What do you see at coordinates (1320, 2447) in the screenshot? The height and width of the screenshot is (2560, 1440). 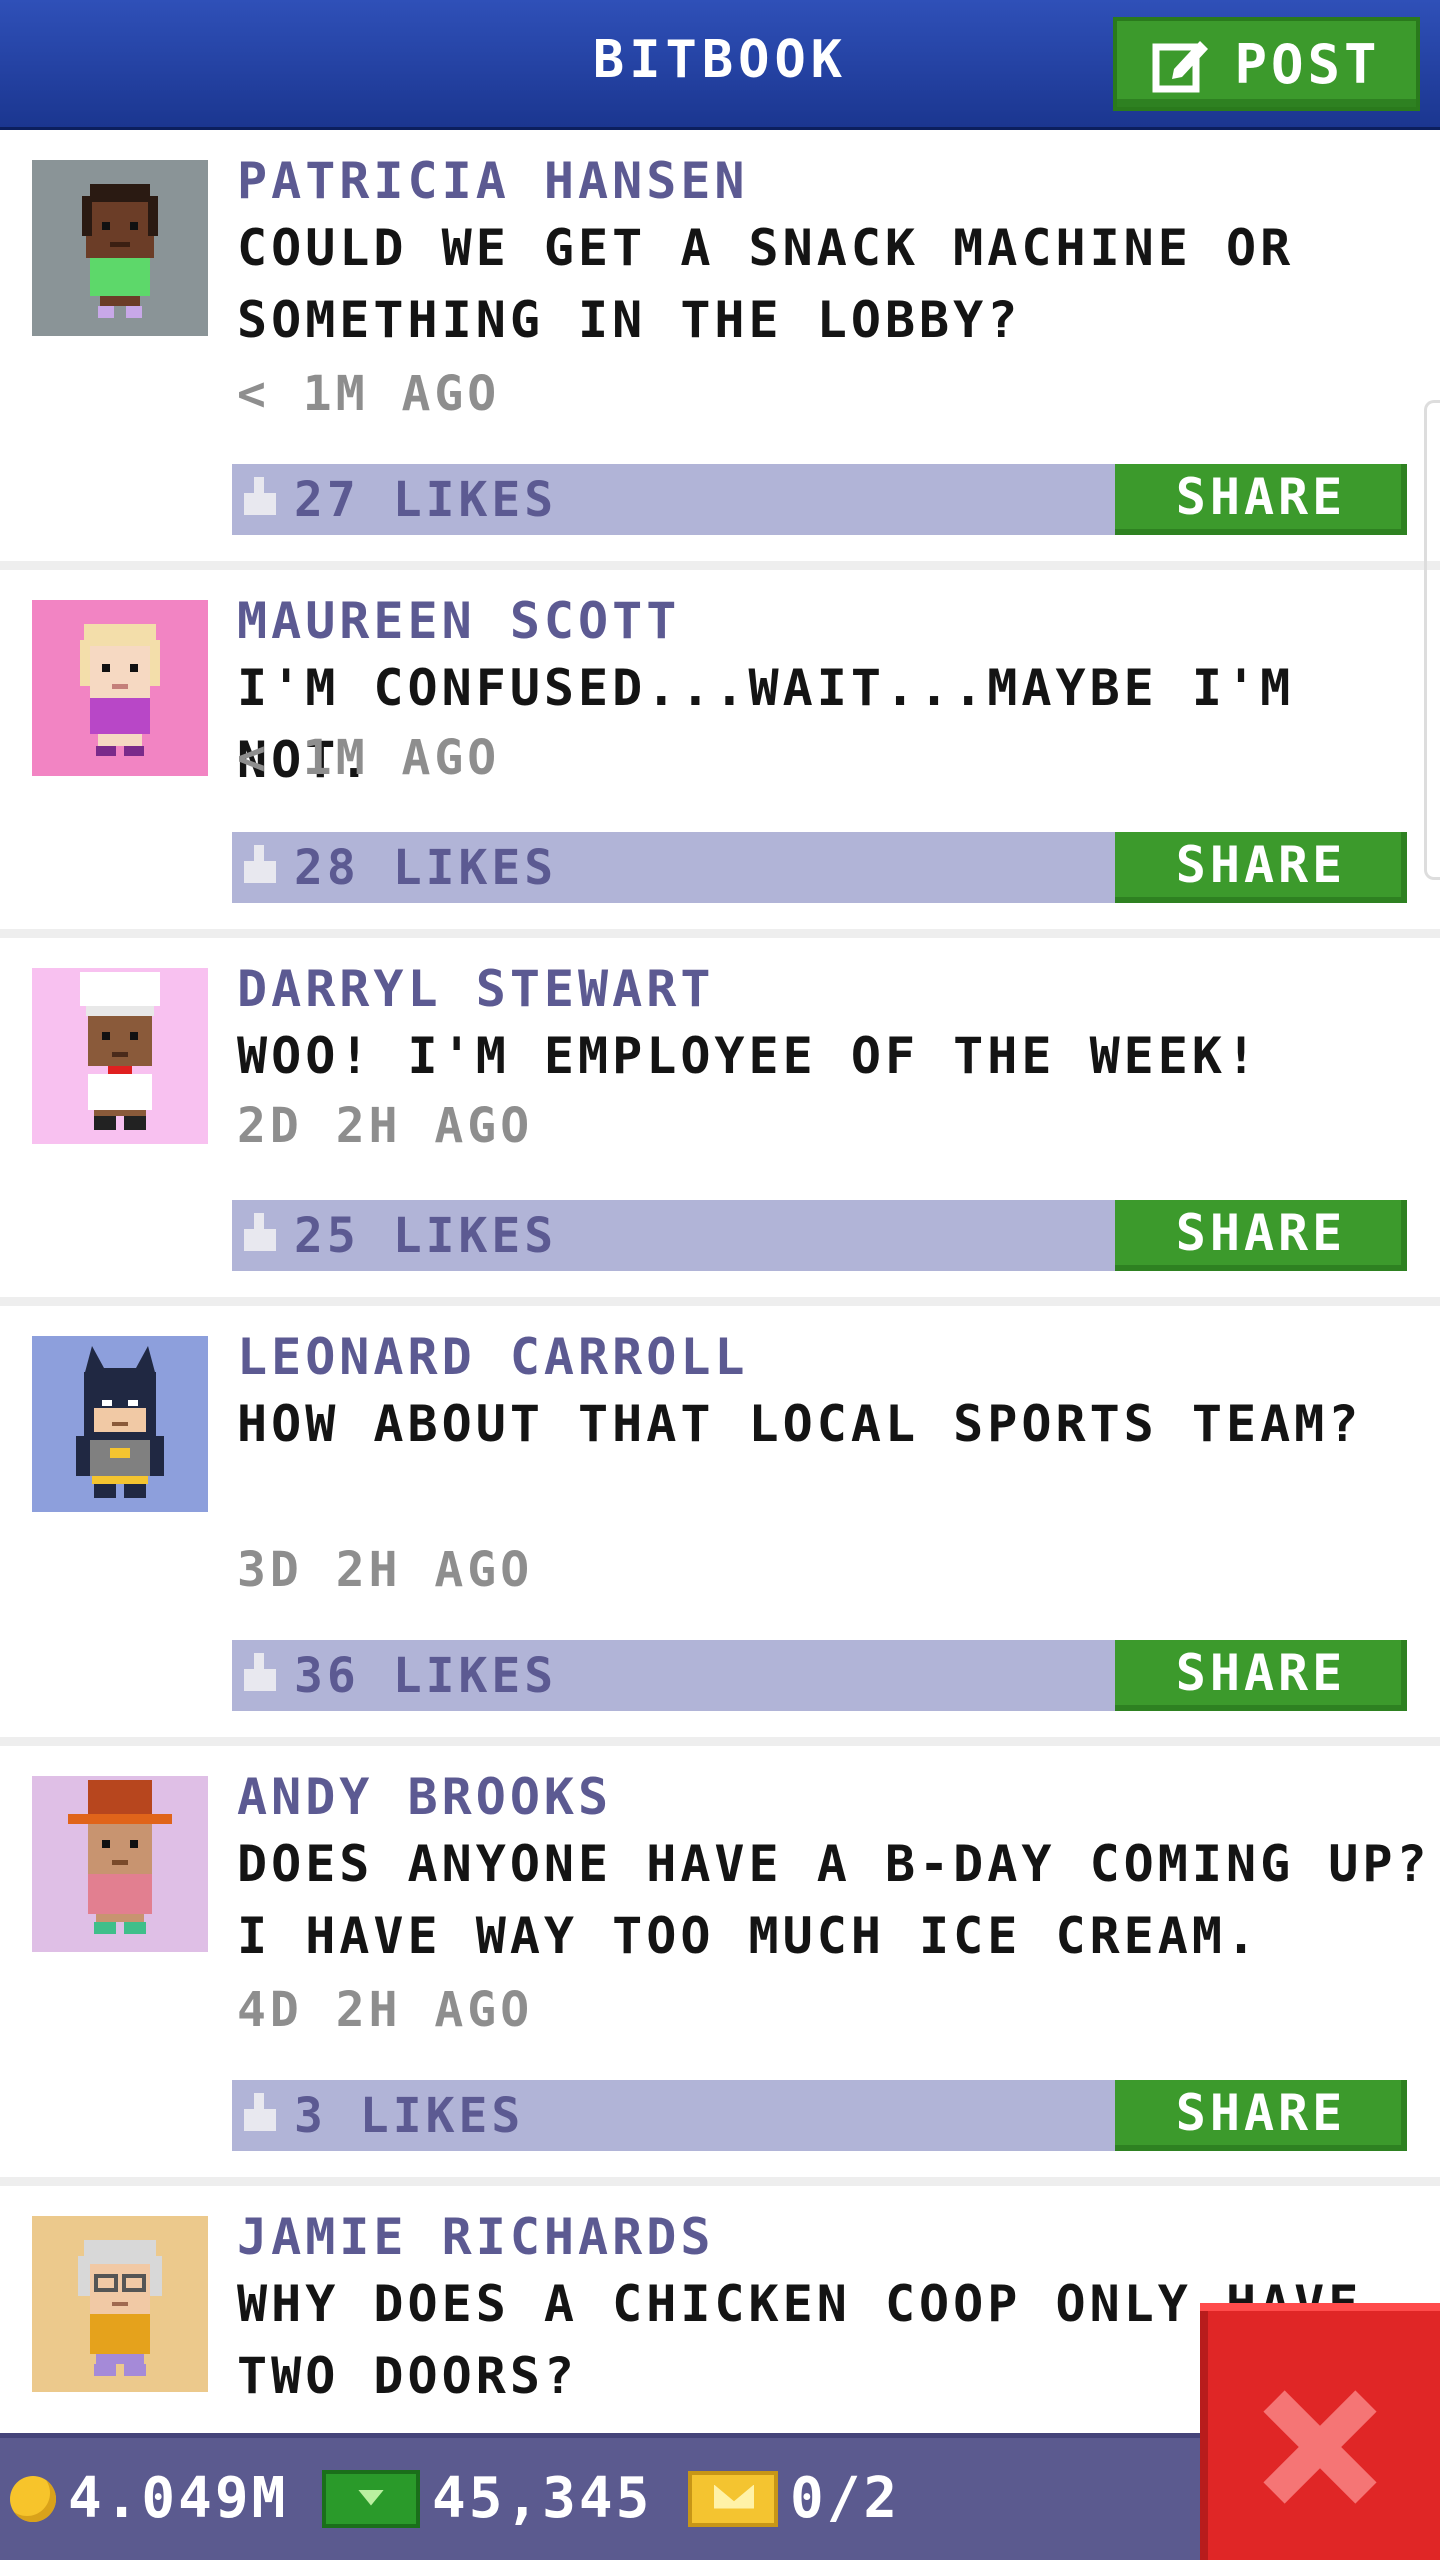 I see `close-icon` at bounding box center [1320, 2447].